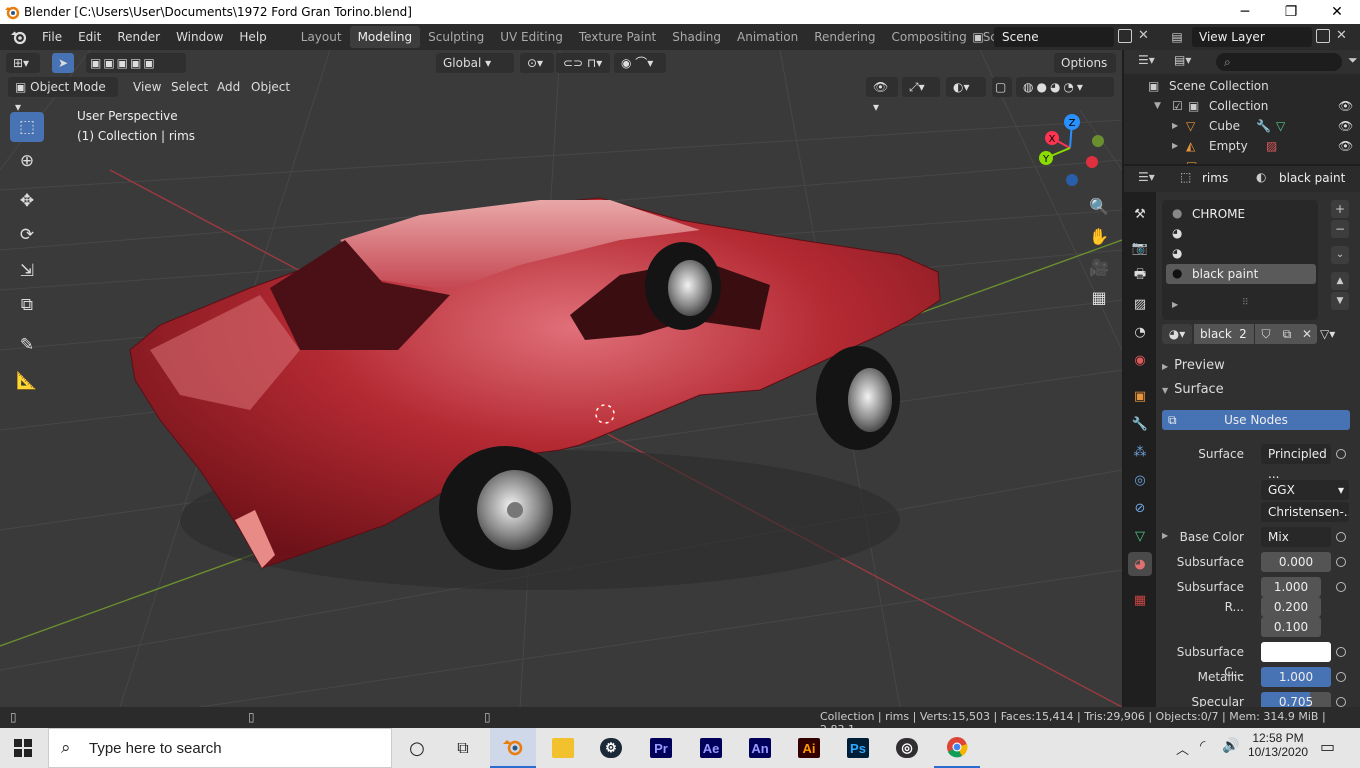 The image size is (1360, 768). Describe the element at coordinates (1340, 229) in the screenshot. I see `remove-slot-button: −` at that location.